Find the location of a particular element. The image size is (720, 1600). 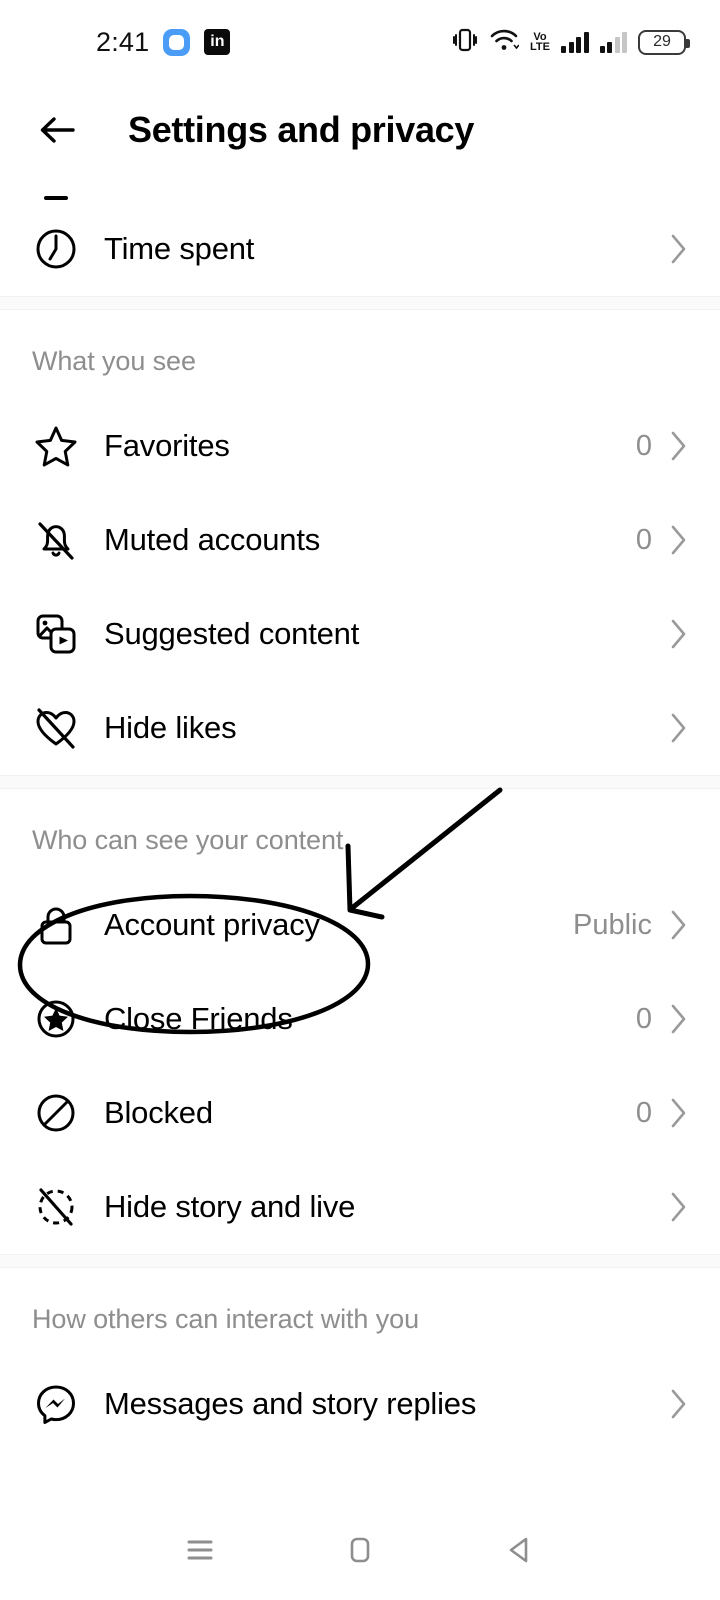

list-item-suggested-content: Suggested content is located at coordinates (360, 634).